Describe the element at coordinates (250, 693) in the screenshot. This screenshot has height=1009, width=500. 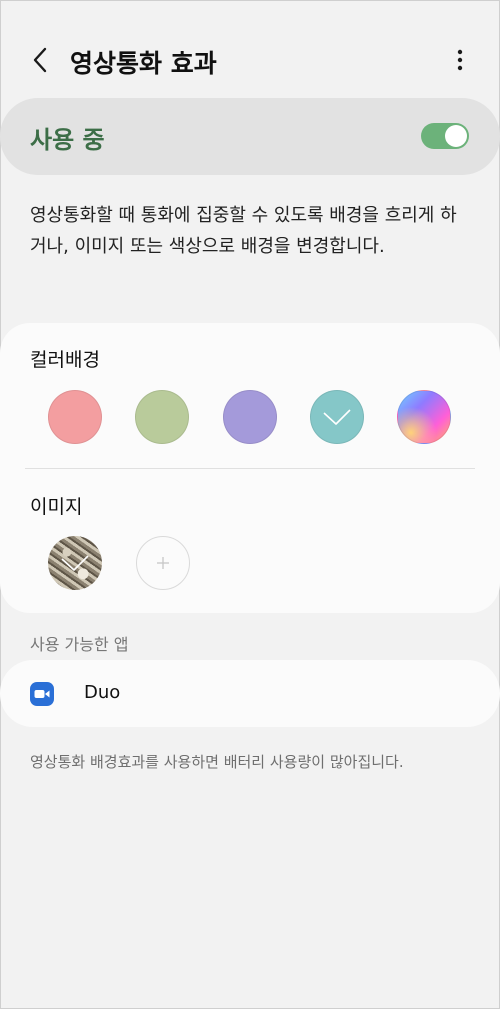
I see `app-list-item-duo: Duo` at that location.